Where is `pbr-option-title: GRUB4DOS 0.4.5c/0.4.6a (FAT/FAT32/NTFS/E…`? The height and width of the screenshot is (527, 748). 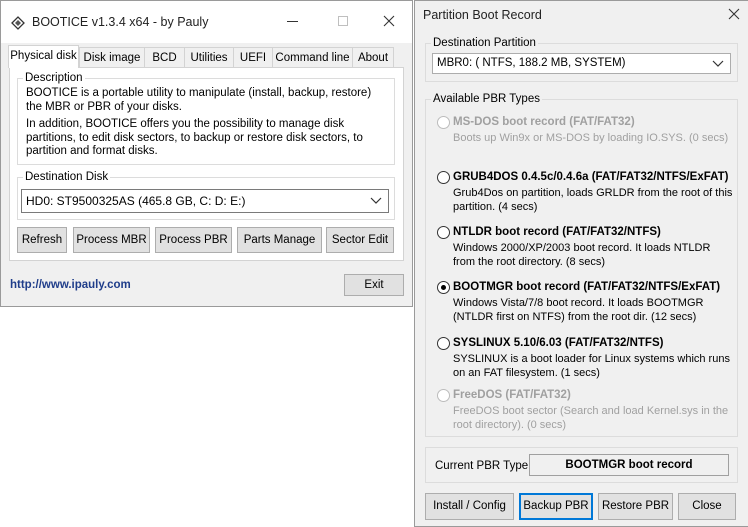 pbr-option-title: GRUB4DOS 0.4.5c/0.4.6a (FAT/FAT32/NTFS/E… is located at coordinates (591, 177).